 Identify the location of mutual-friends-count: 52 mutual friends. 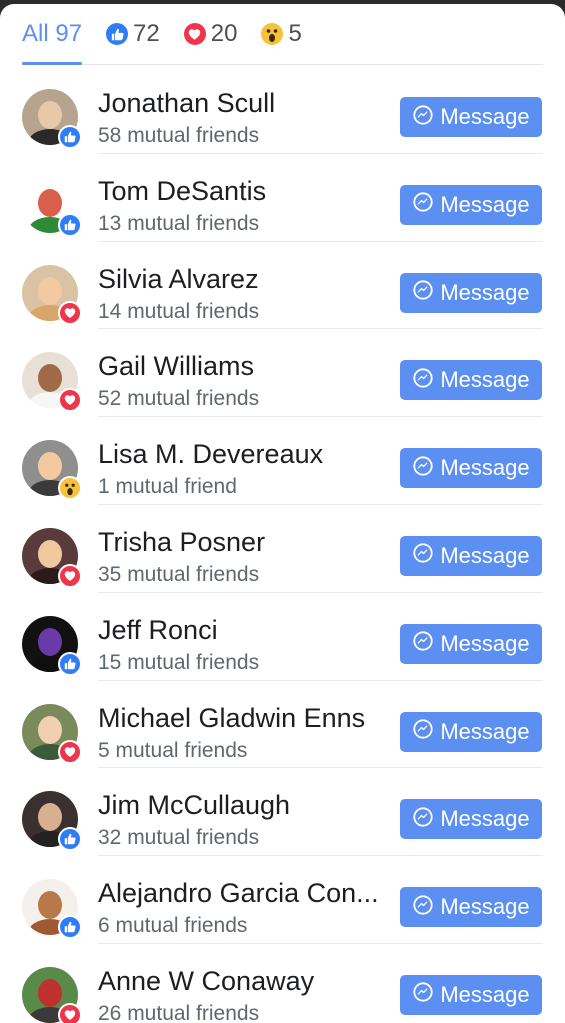
(179, 399).